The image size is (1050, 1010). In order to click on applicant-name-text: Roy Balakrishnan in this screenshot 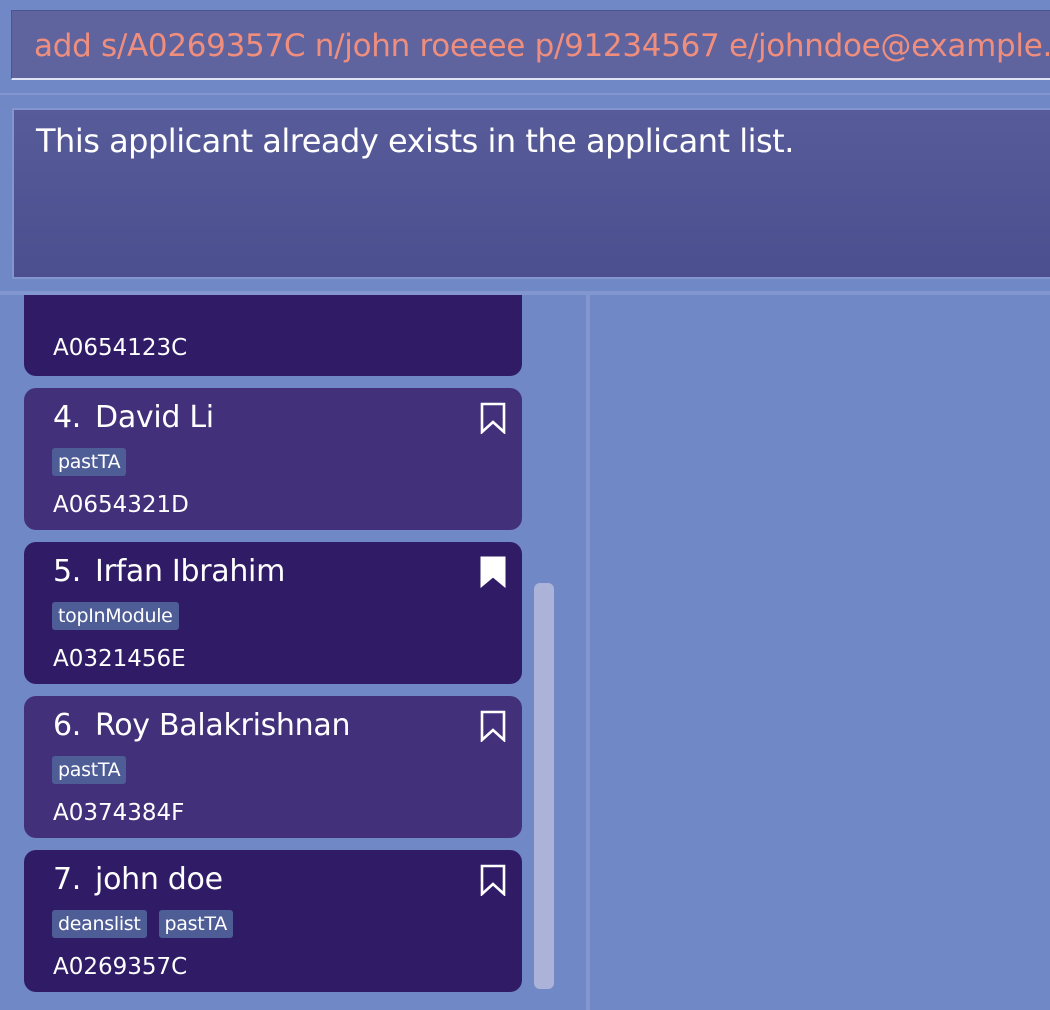, I will do `click(223, 725)`.